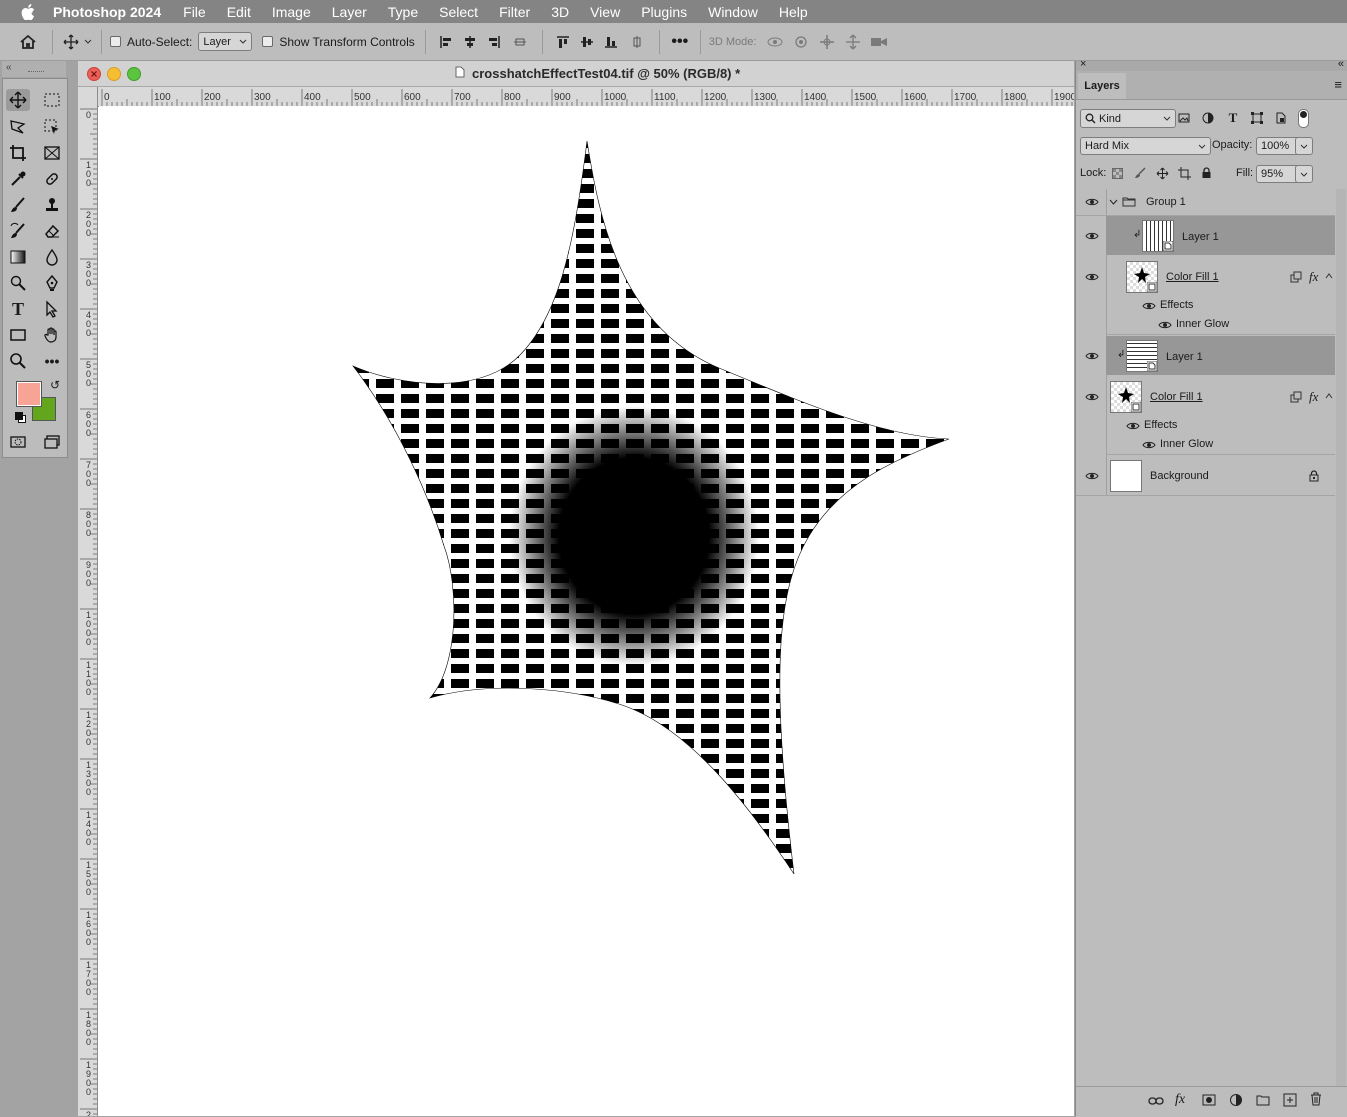  I want to click on frame-tool, so click(52, 153).